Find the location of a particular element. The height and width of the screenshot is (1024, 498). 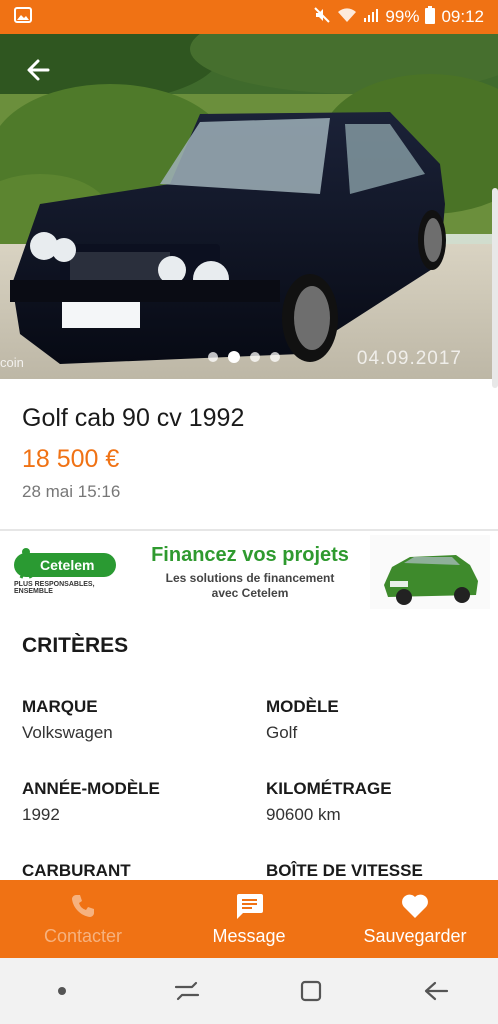

nav-dot-icon is located at coordinates (62, 991).